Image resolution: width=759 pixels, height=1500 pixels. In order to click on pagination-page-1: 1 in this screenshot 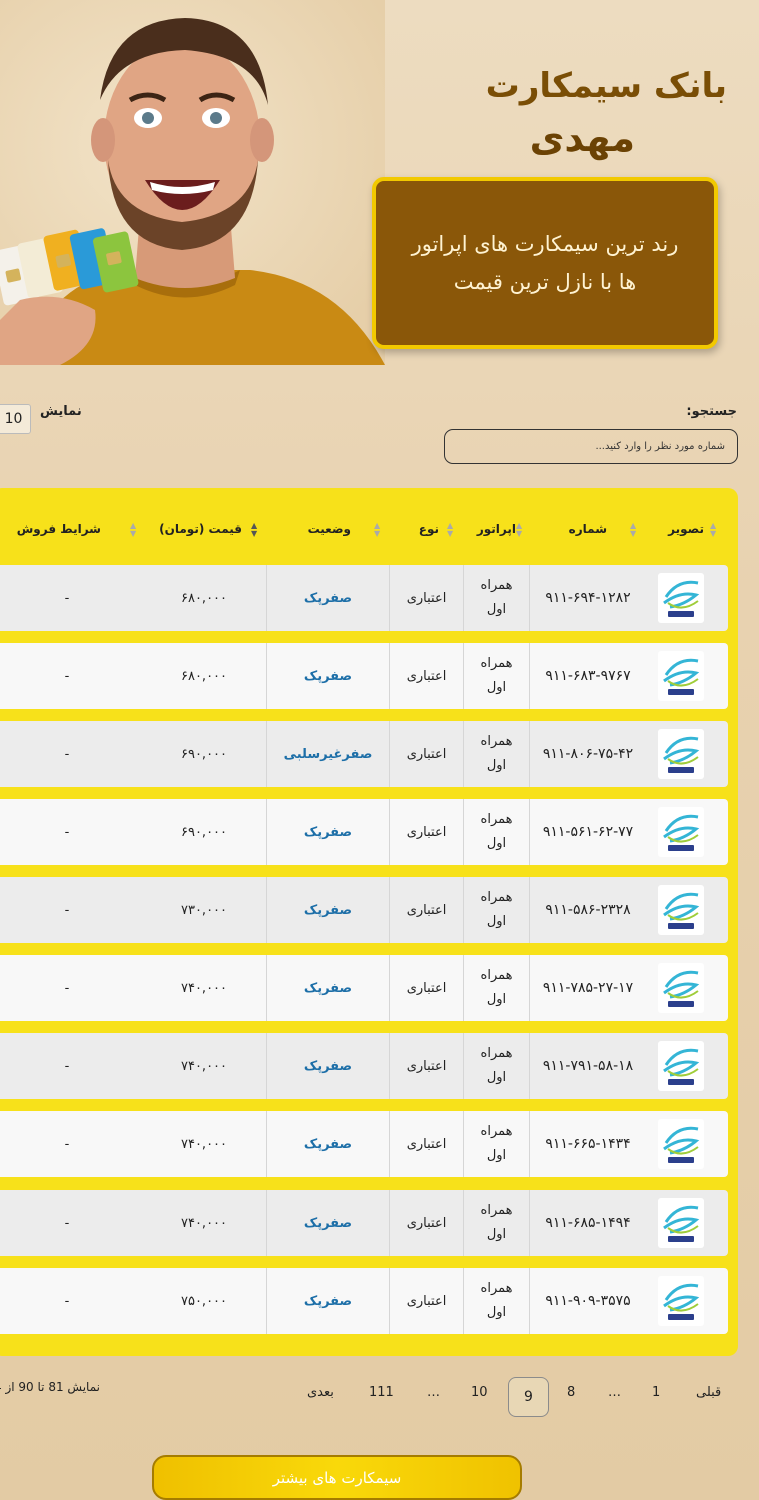, I will do `click(656, 1392)`.